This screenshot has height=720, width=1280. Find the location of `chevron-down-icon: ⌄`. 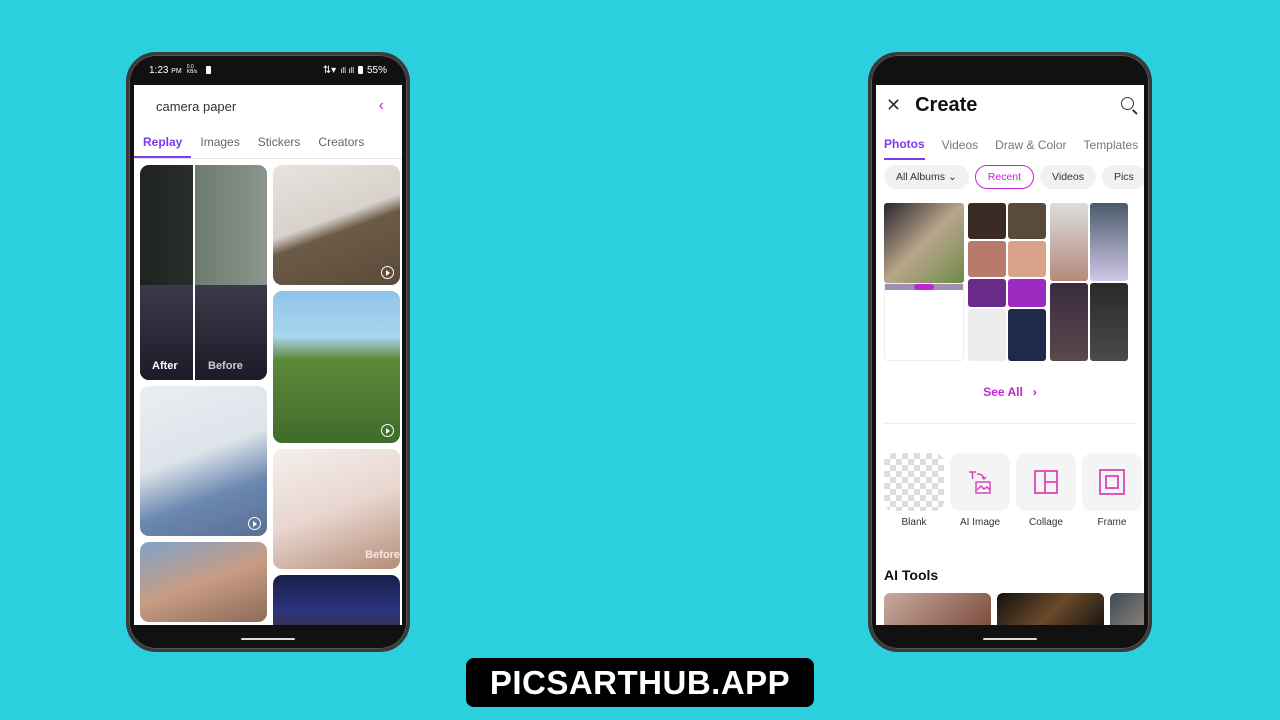

chevron-down-icon: ⌄ is located at coordinates (952, 177).